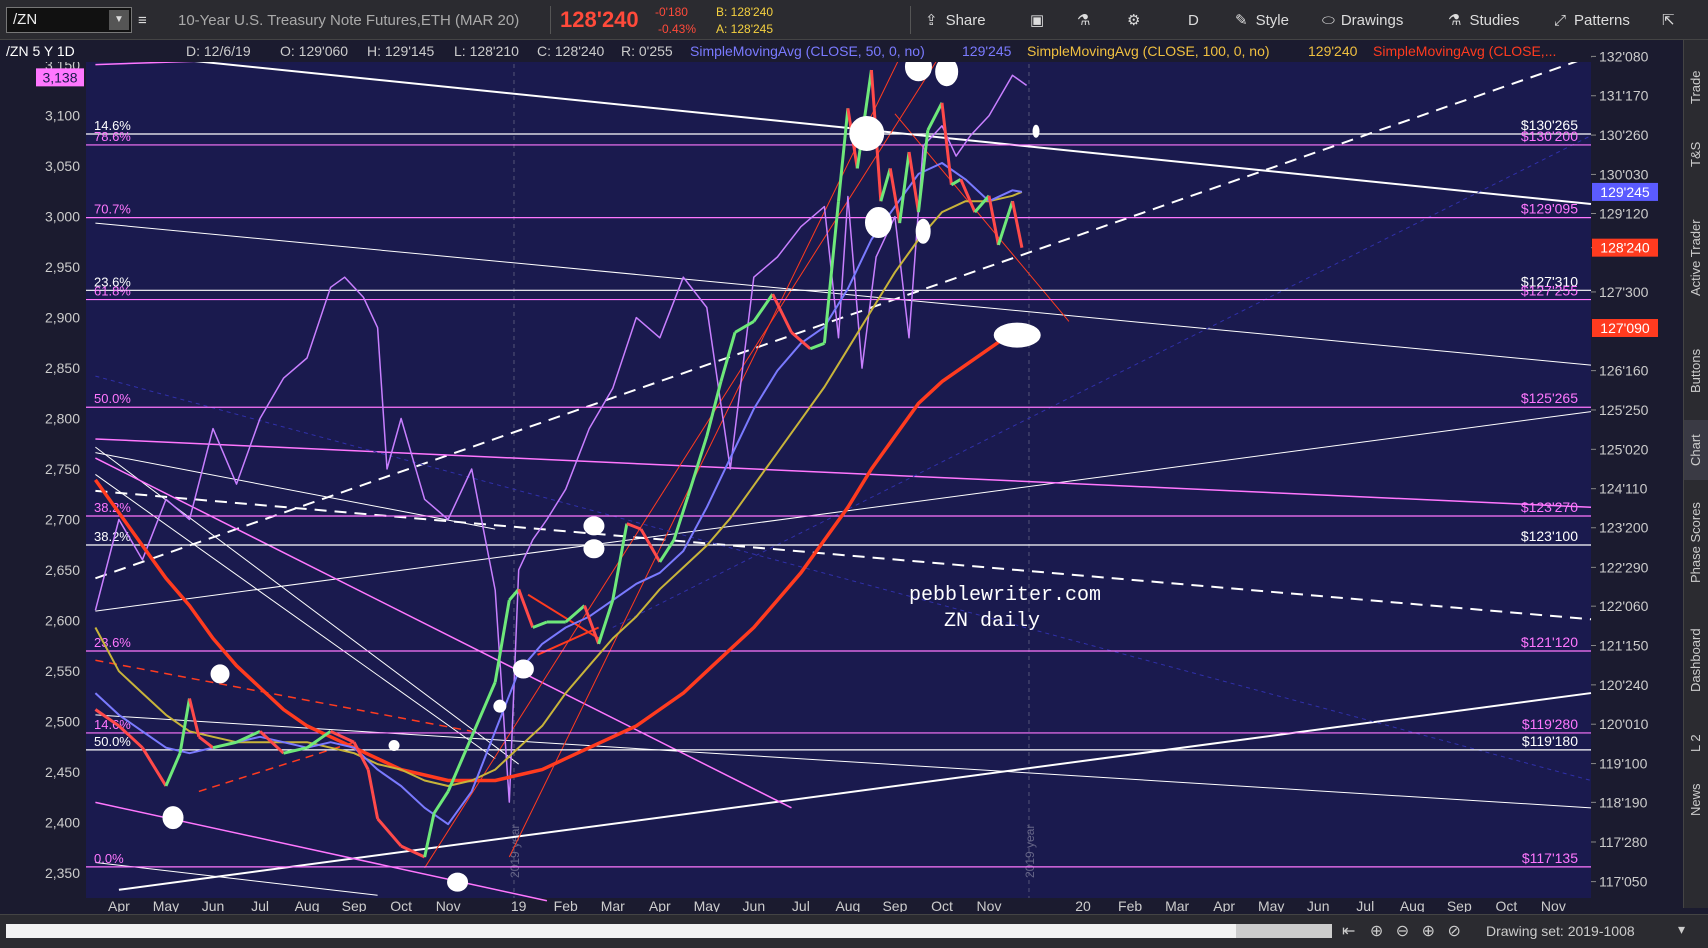 The height and width of the screenshot is (948, 1708). I want to click on fib-level-price: $125'265, so click(1549, 398).